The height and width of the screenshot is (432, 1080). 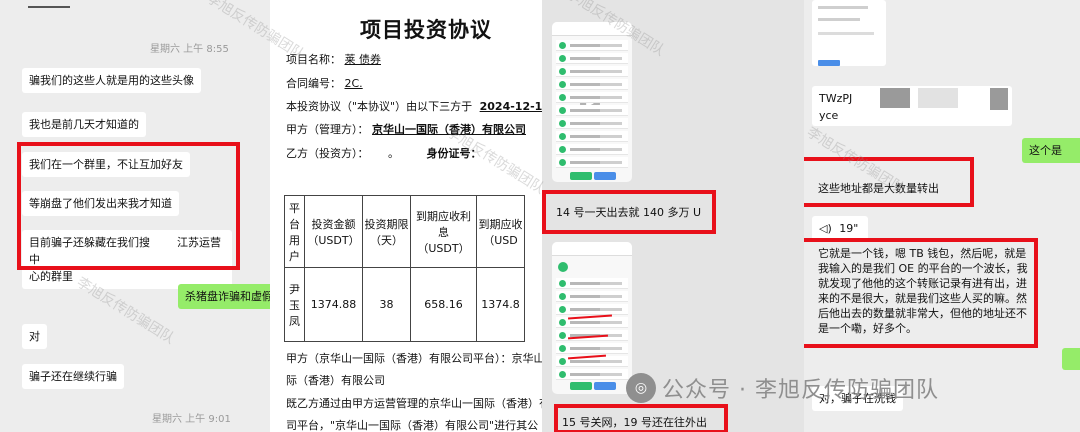 What do you see at coordinates (224, 296) in the screenshot?
I see `chat-message-sent: 杀猪盘诈骗和虚假投` at bounding box center [224, 296].